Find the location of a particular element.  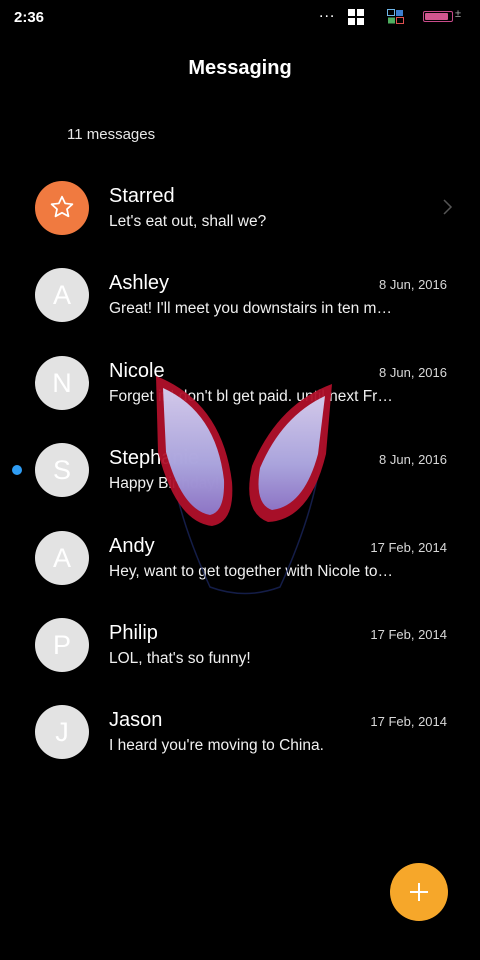

status-bar: 2:36 ... ± is located at coordinates (240, 17).